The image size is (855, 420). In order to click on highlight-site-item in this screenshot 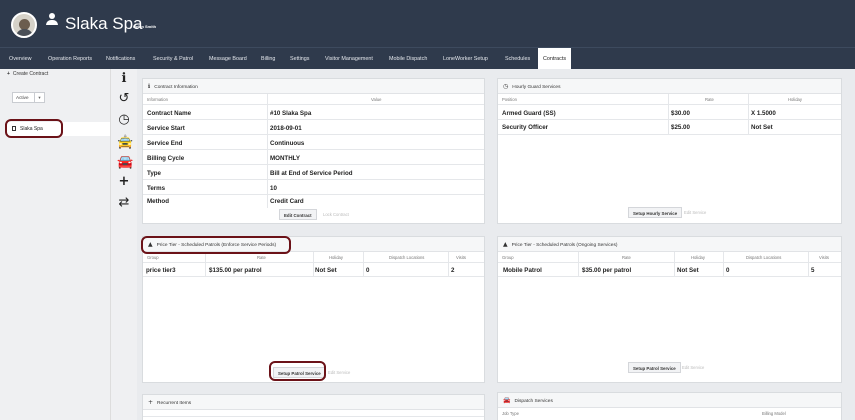, I will do `click(34, 128)`.